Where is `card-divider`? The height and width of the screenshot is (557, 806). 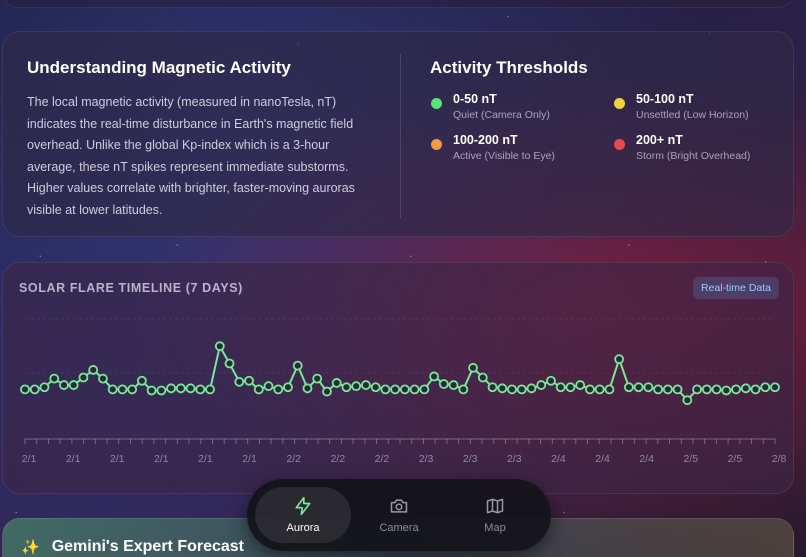
card-divider is located at coordinates (400, 136).